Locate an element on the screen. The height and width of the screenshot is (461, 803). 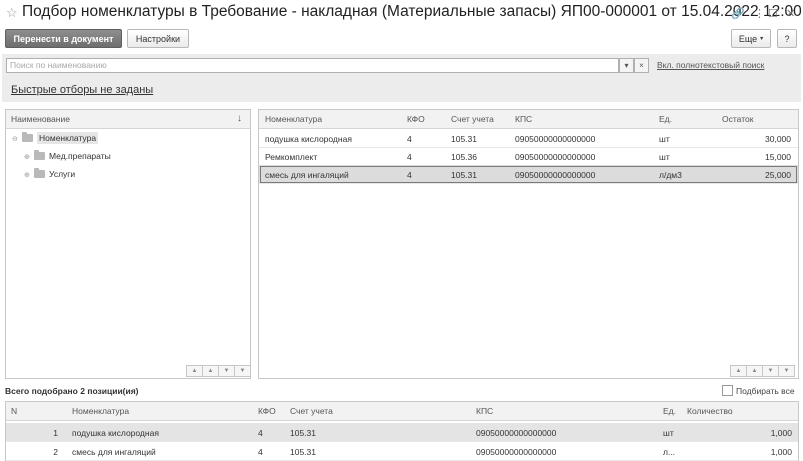
pick-all-label: Подбирать все is located at coordinates (765, 391).